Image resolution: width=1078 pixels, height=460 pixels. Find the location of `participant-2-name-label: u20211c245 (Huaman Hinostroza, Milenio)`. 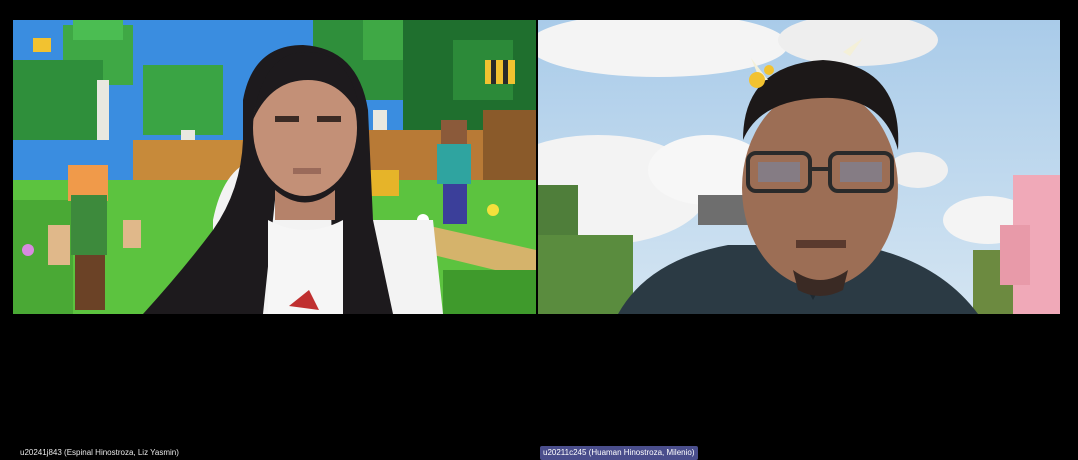

participant-2-name-label: u20211c245 (Huaman Hinostroza, Milenio) is located at coordinates (619, 453).